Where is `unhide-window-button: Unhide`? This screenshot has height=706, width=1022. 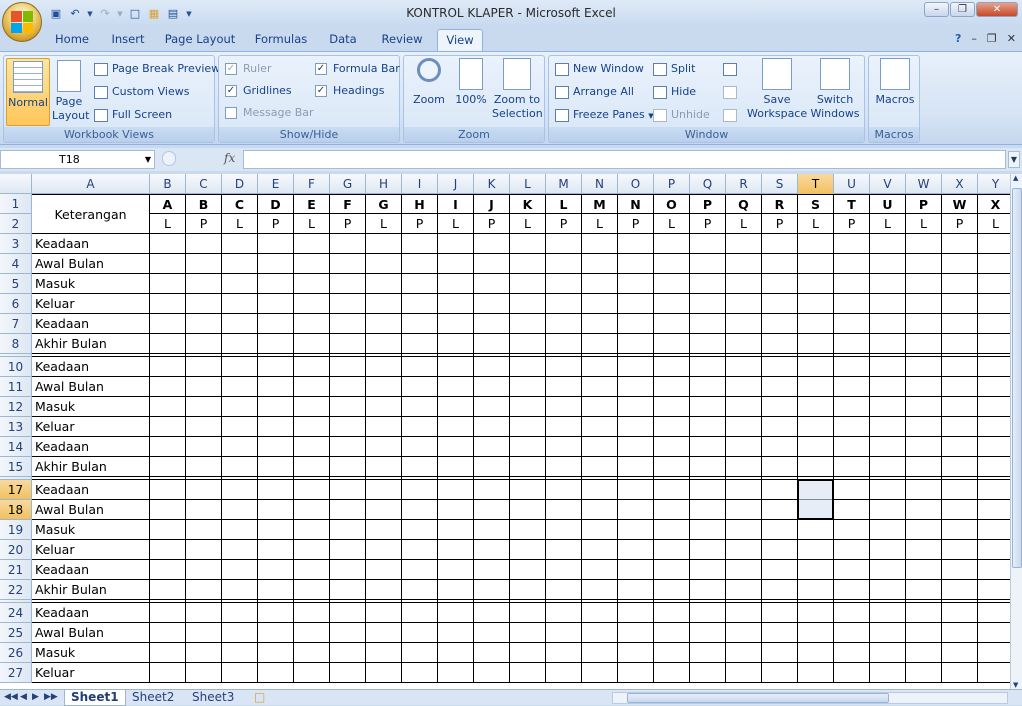 unhide-window-button: Unhide is located at coordinates (681, 115).